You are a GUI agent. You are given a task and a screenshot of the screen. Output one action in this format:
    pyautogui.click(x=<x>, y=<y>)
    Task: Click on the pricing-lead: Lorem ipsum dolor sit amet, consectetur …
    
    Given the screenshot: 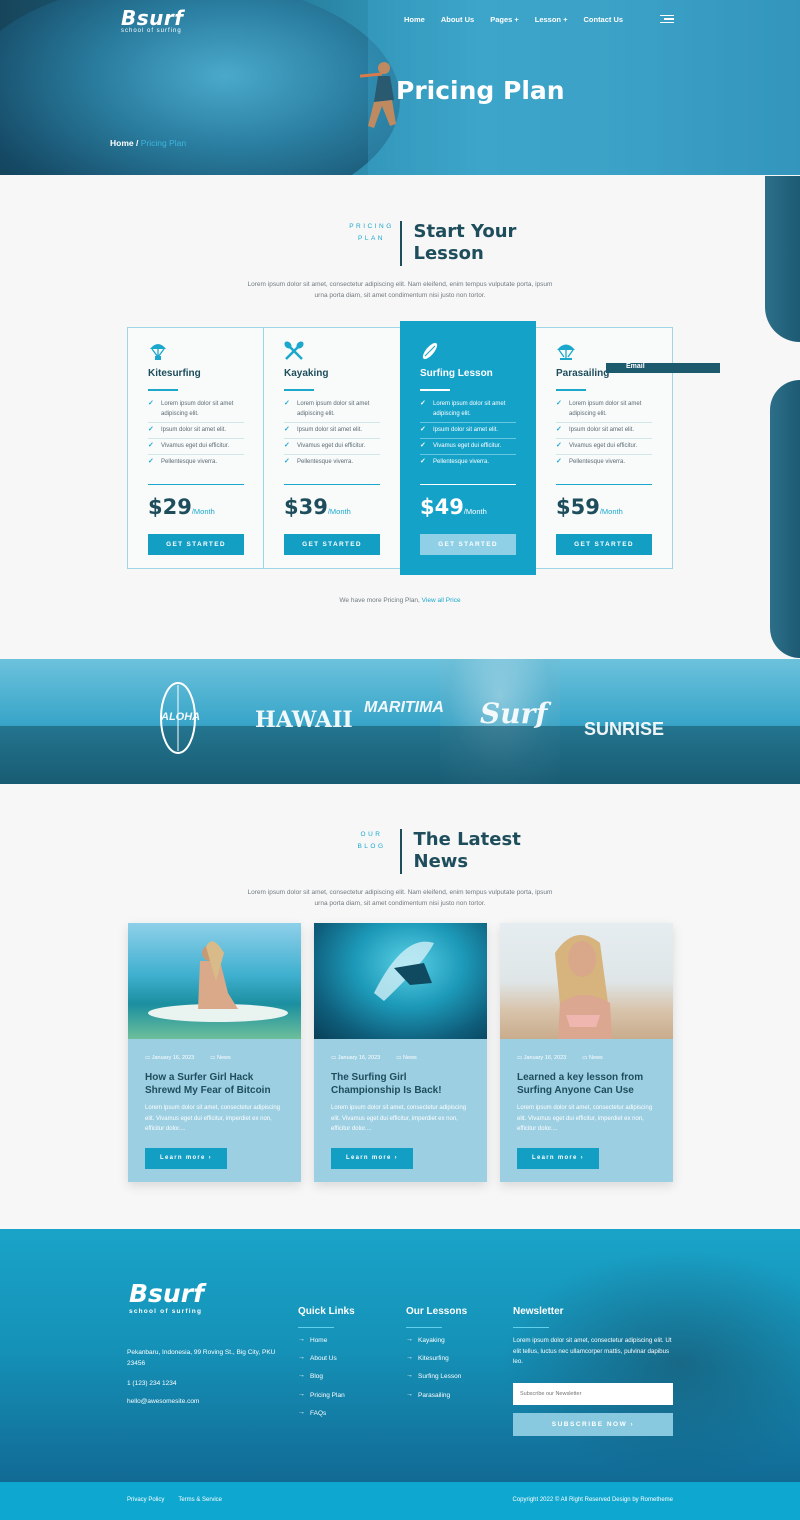 What is the action you would take?
    pyautogui.click(x=400, y=290)
    